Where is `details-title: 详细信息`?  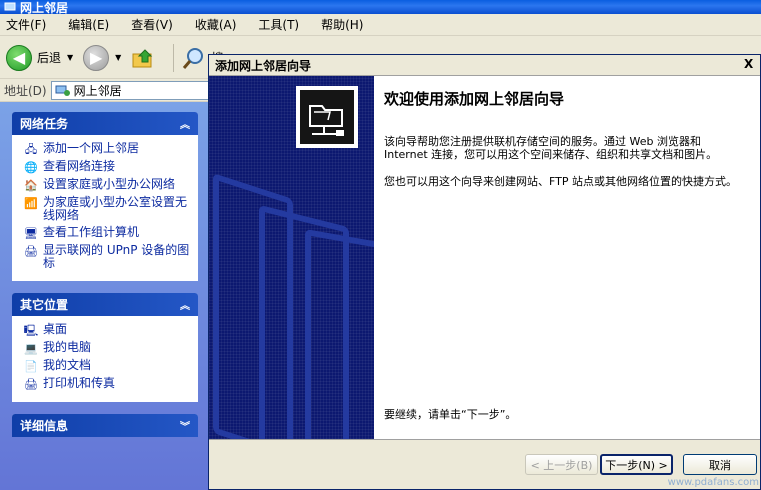 details-title: 详细信息 is located at coordinates (44, 426).